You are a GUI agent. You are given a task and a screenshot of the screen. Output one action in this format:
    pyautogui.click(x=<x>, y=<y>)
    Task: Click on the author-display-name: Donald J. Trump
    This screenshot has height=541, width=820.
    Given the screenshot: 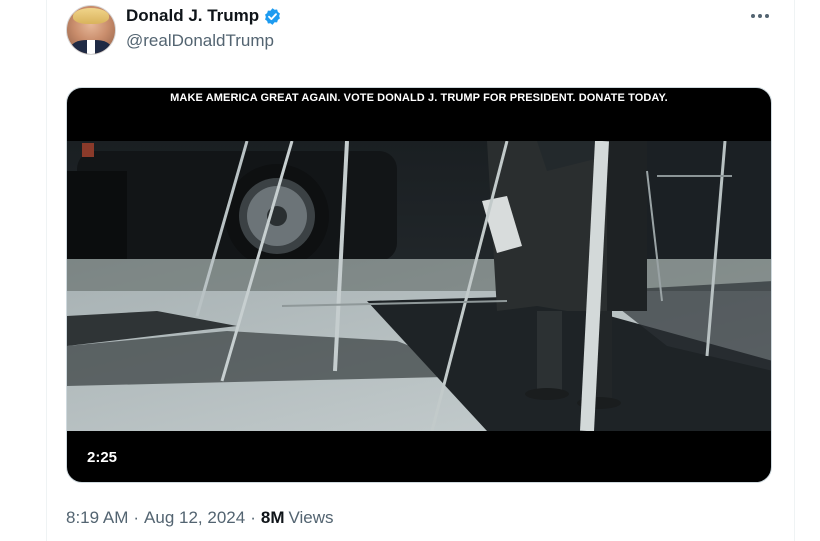 What is the action you would take?
    pyautogui.click(x=192, y=16)
    